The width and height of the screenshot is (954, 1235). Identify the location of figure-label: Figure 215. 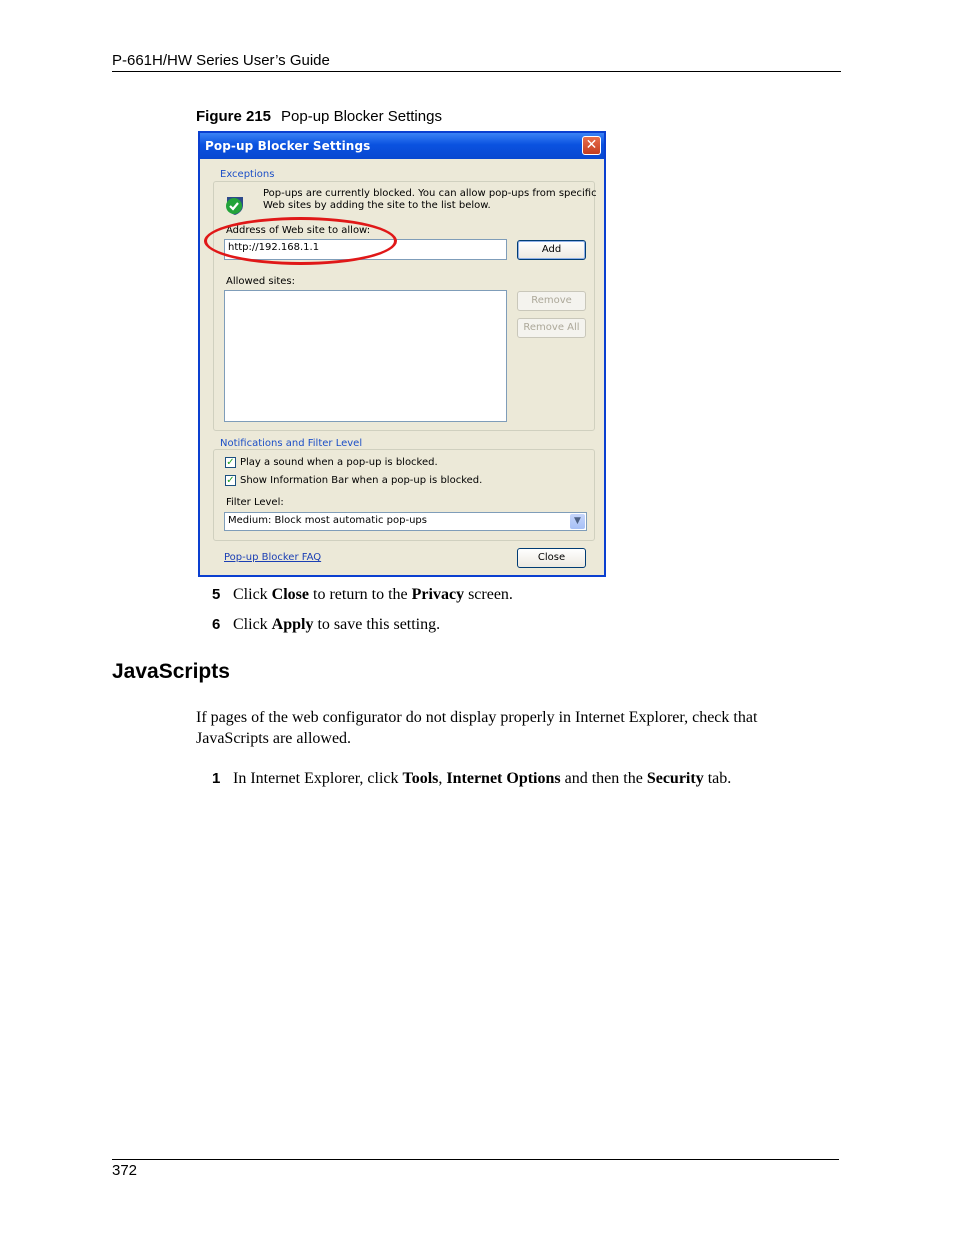
(234, 116).